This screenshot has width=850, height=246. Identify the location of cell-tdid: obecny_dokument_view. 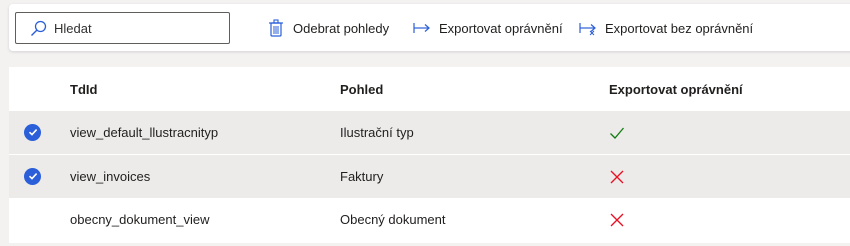
(140, 219).